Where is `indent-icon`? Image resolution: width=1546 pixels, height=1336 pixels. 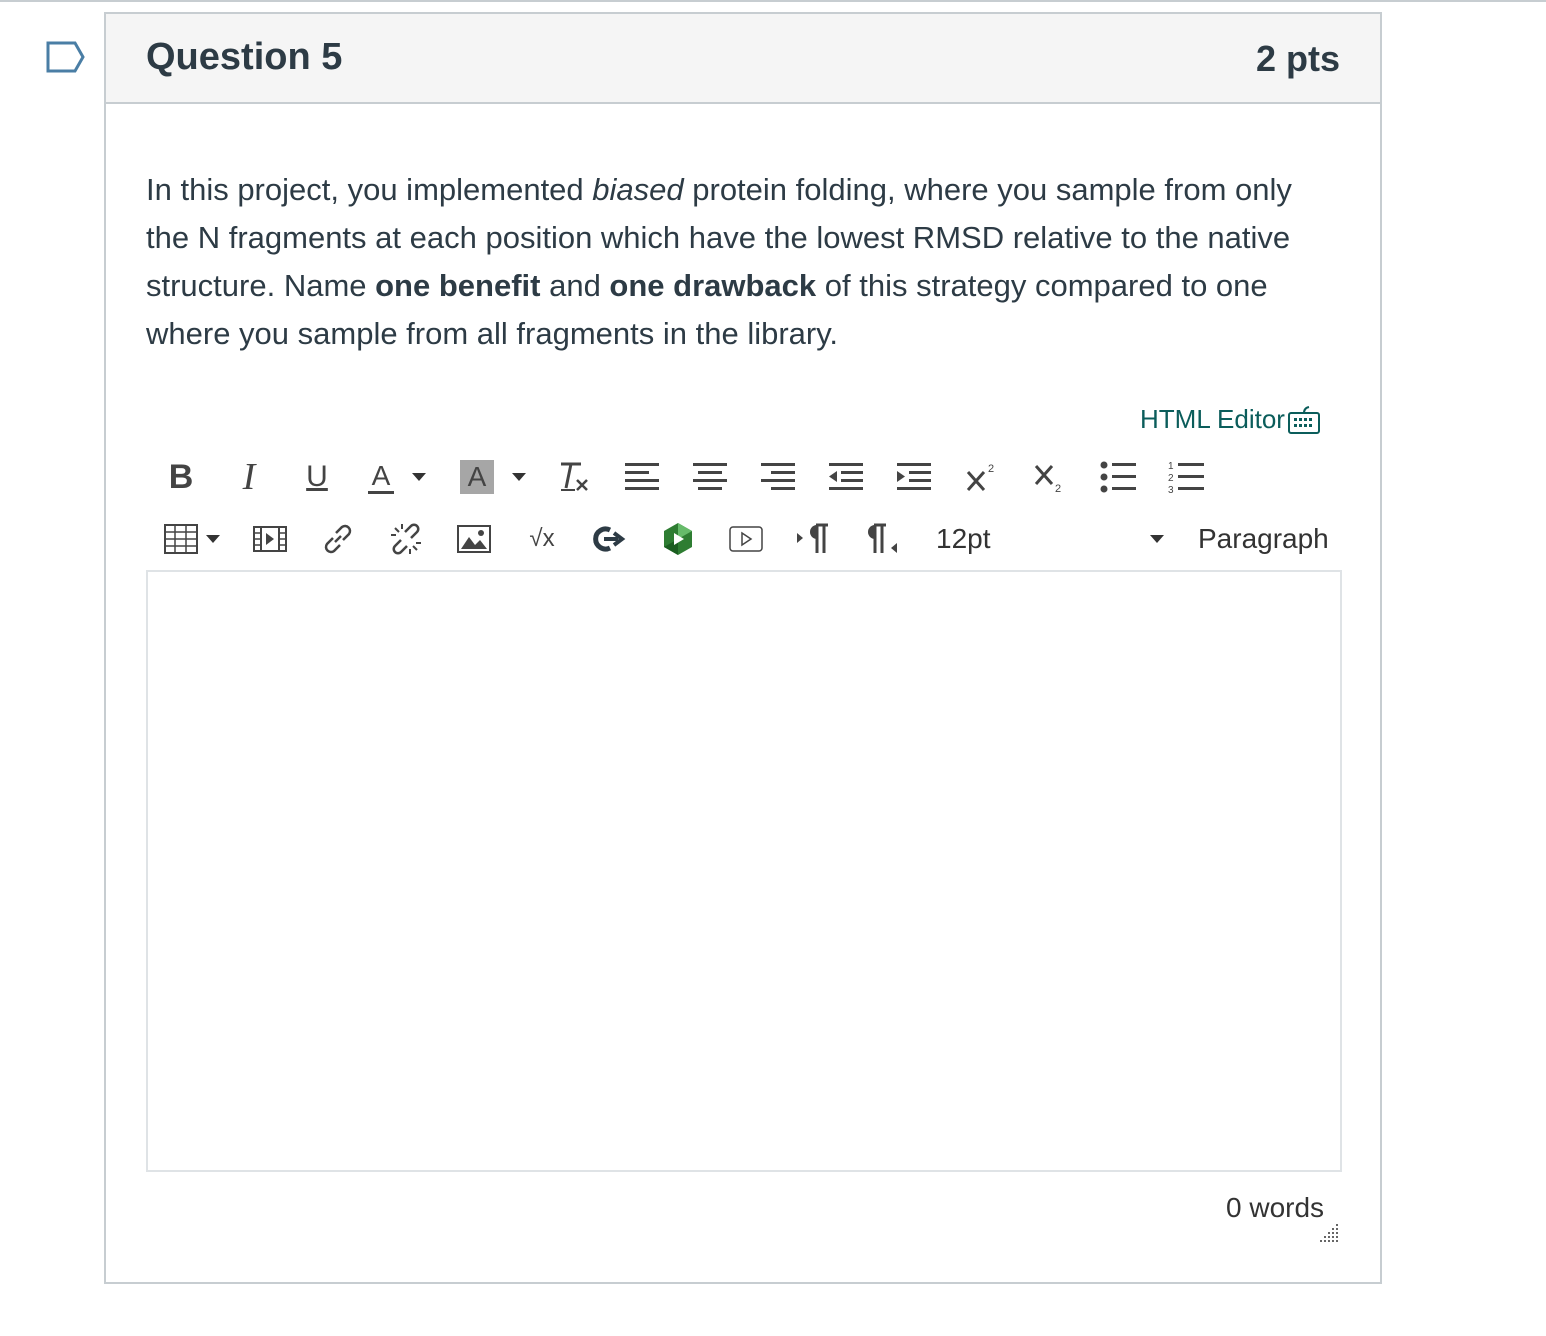 indent-icon is located at coordinates (914, 476).